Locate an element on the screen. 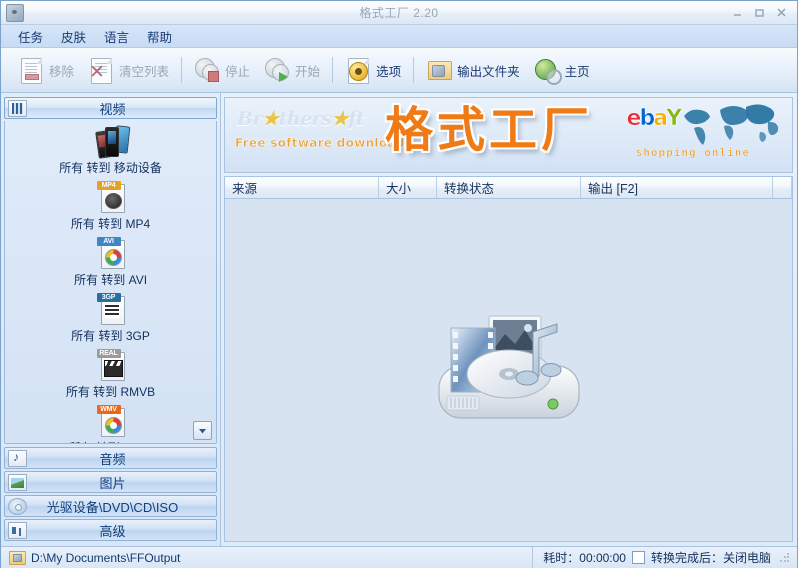  sidebar-item-all-to-rmvb: REAL 所有 转到 RMVB is located at coordinates (110, 373).